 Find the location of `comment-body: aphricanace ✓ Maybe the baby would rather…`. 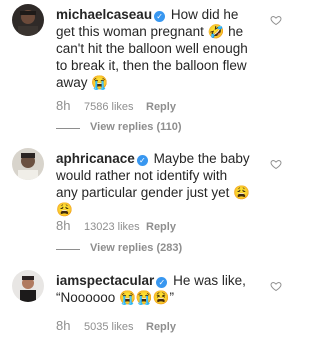

comment-body: aphricanace ✓ Maybe the baby would rather… is located at coordinates (154, 184).